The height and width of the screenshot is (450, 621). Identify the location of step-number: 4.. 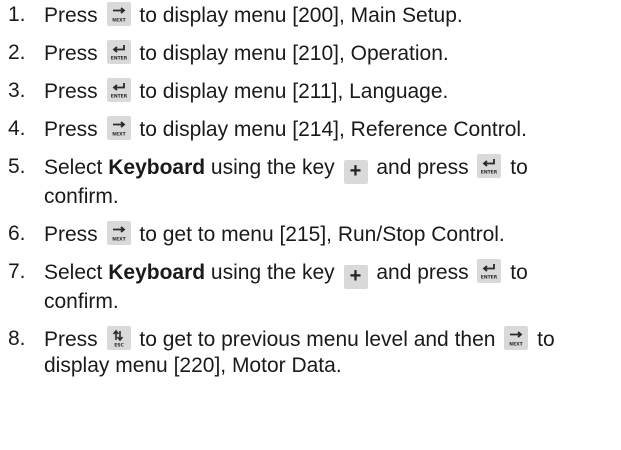
(17, 128).